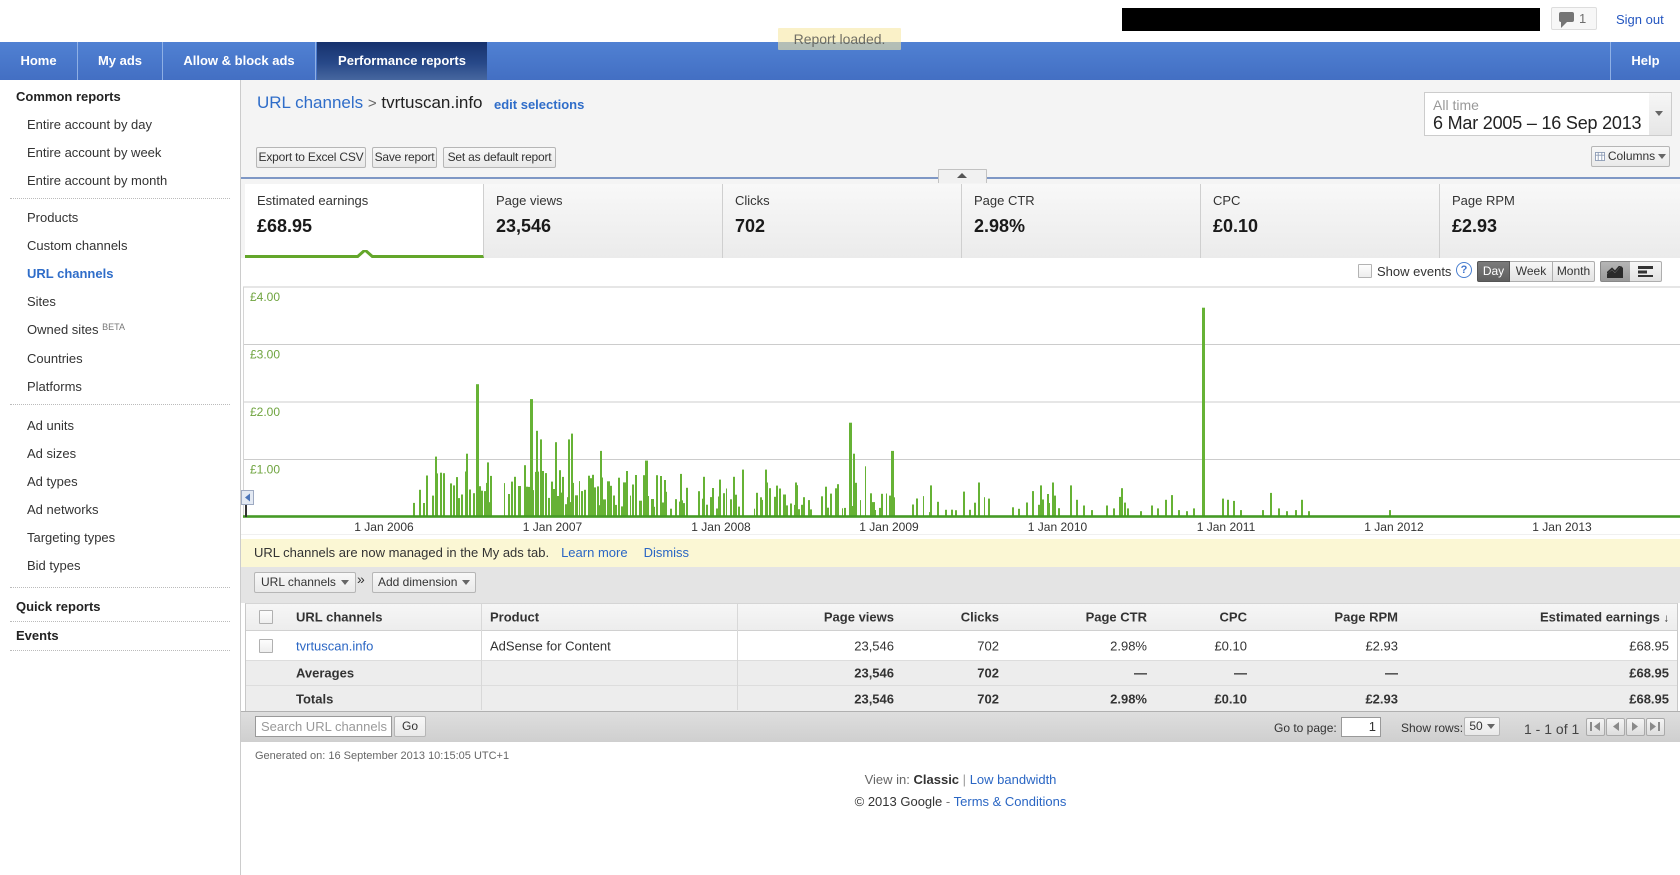 The width and height of the screenshot is (1680, 875). What do you see at coordinates (1562, 527) in the screenshot?
I see `svg-text: 1 Jan 2013` at bounding box center [1562, 527].